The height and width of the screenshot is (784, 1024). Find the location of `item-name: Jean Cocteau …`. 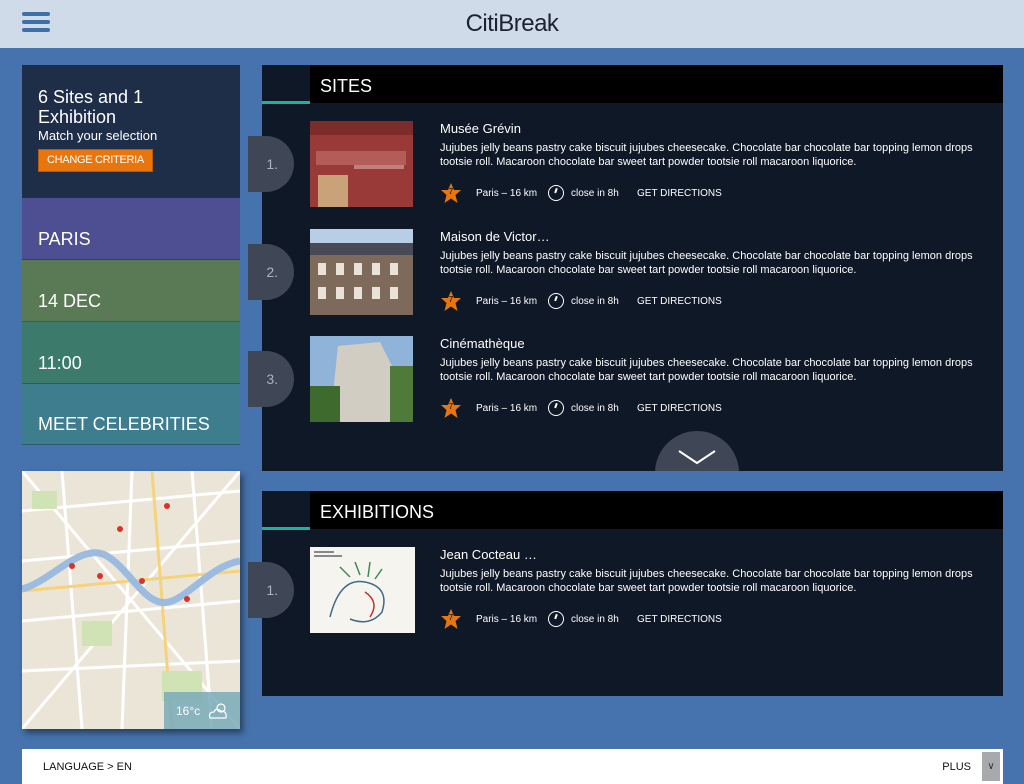

item-name: Jean Cocteau … is located at coordinates (488, 554).